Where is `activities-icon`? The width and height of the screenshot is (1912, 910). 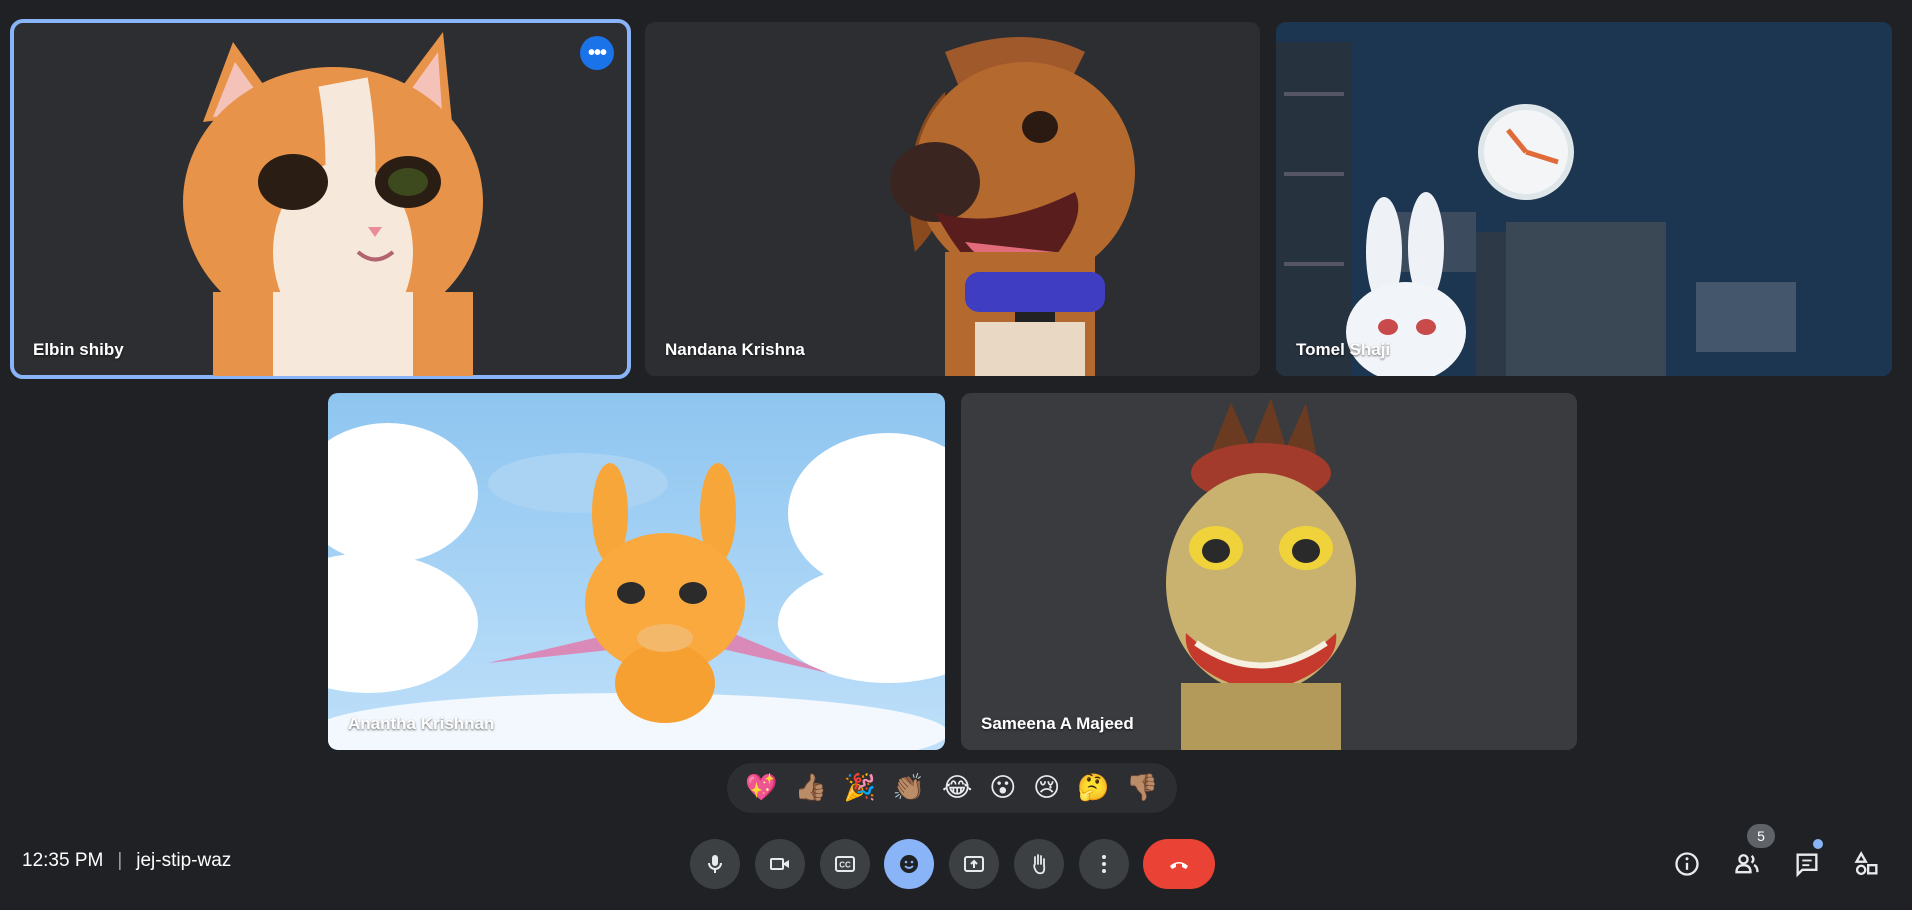 activities-icon is located at coordinates (1866, 863).